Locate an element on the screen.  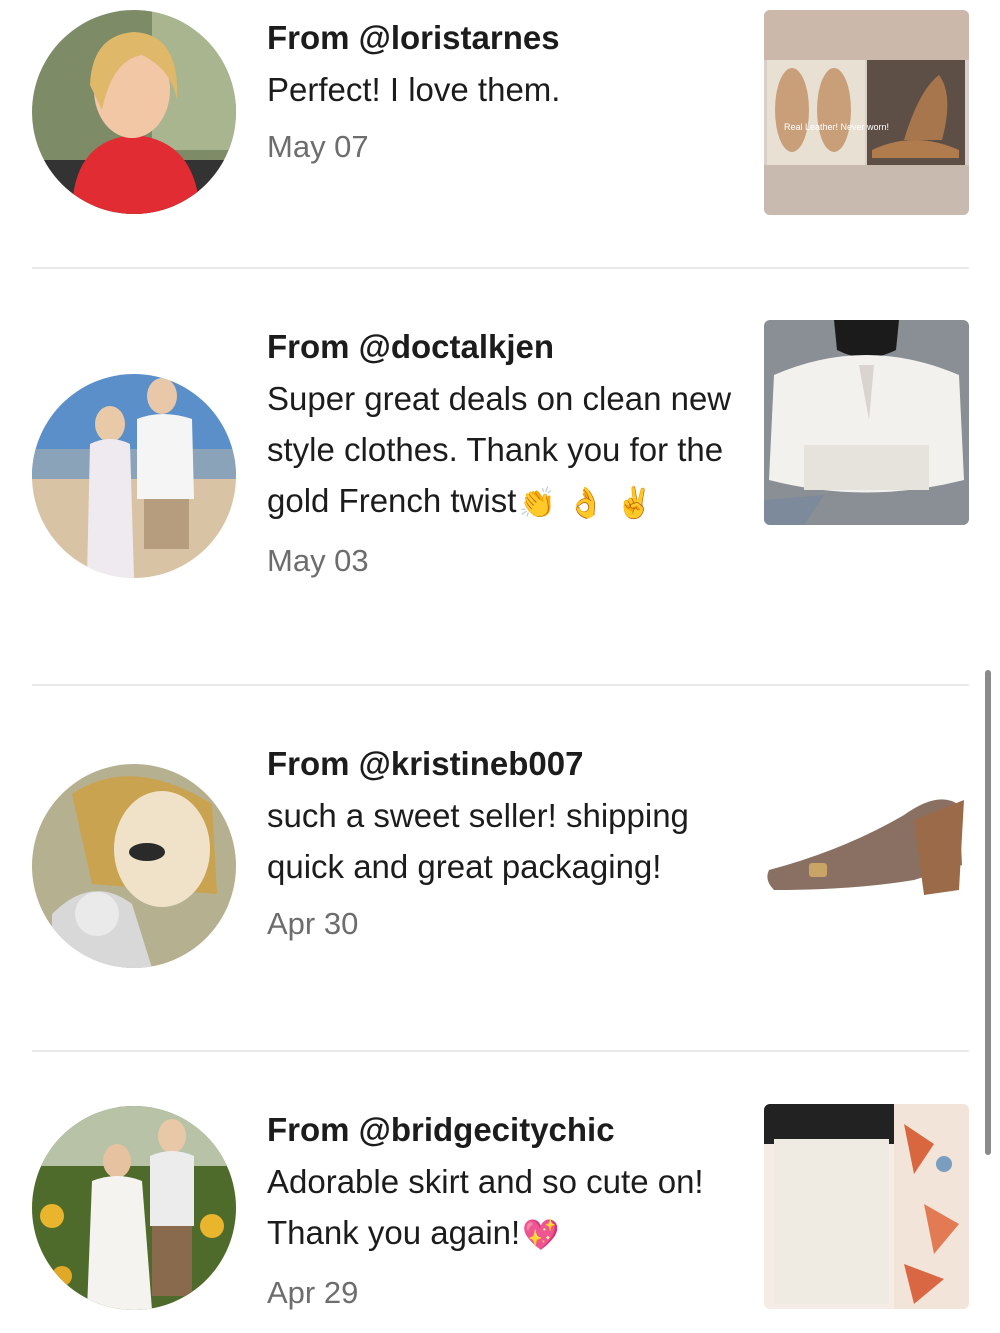
thumb-overlay-text: Real Leather! Never worn! is located at coordinates (836, 127).